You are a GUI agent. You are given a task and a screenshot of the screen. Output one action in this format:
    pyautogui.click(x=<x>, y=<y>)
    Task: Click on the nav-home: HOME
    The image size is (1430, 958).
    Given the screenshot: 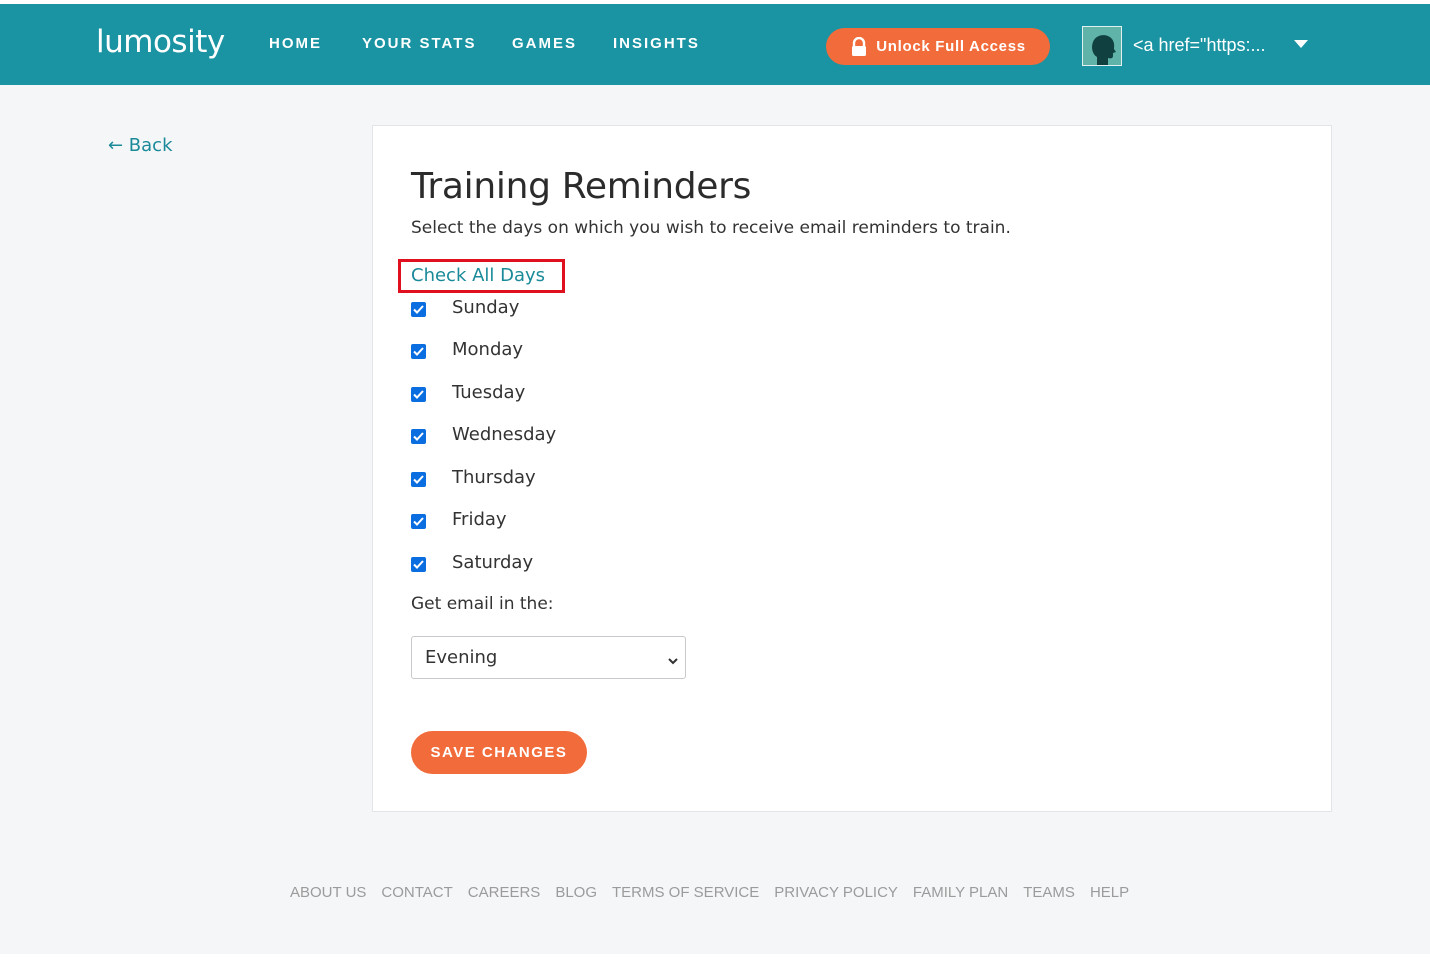 What is the action you would take?
    pyautogui.click(x=295, y=43)
    